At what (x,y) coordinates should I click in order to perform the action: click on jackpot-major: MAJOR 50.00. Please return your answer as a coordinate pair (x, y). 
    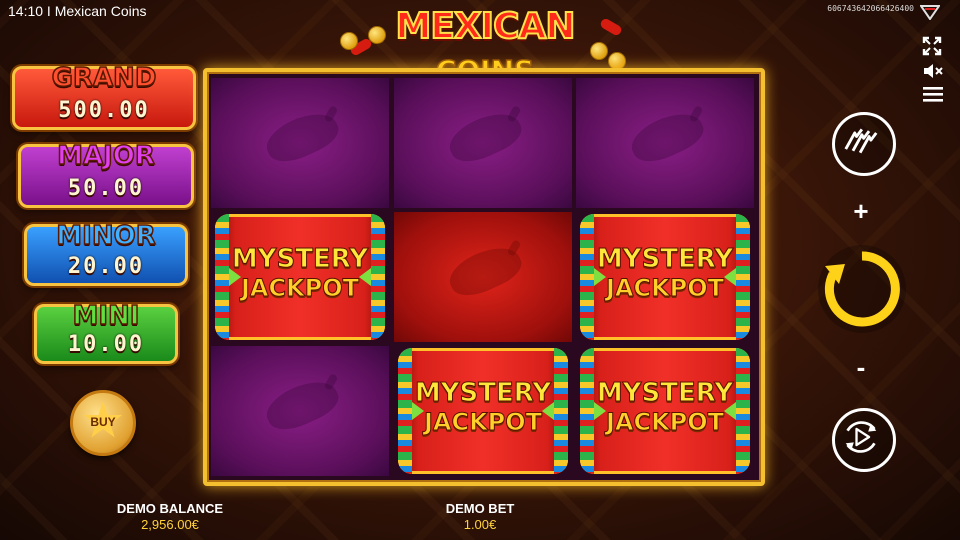
    Looking at the image, I should click on (106, 174).